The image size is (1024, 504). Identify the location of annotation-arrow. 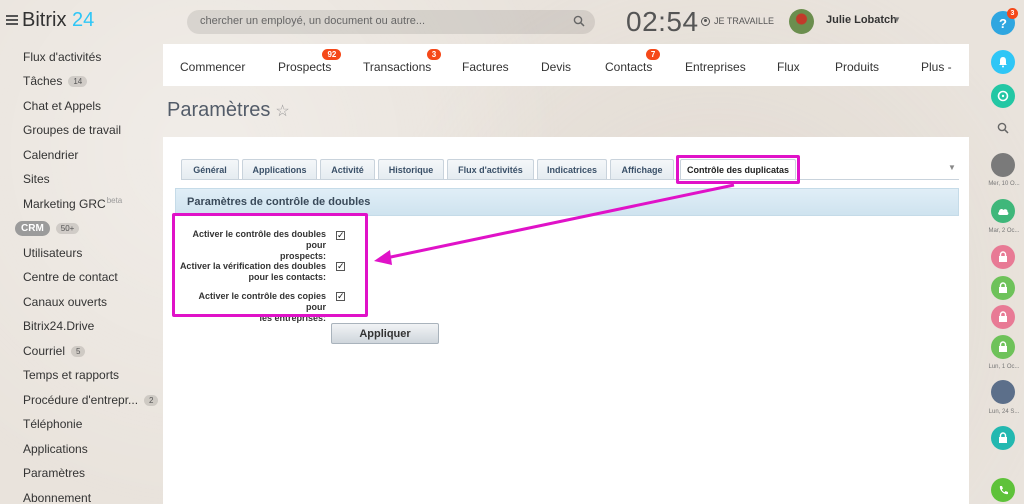
(554, 224).